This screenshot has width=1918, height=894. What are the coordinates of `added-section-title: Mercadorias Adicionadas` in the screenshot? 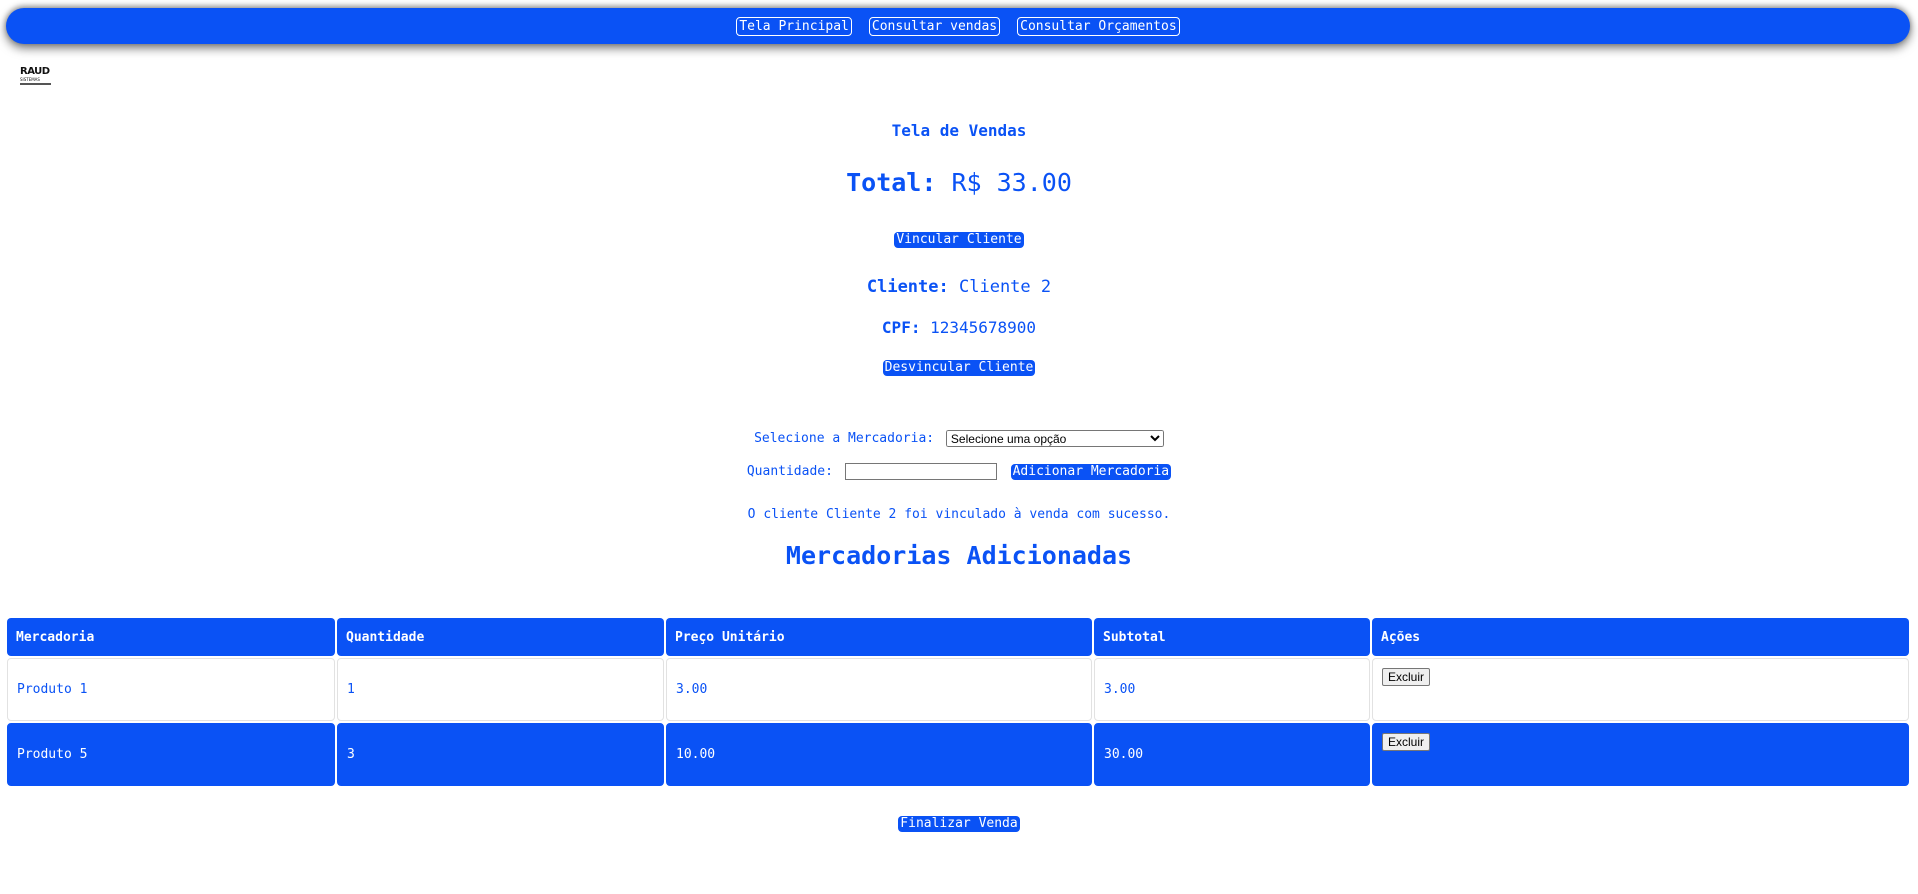 It's located at (959, 555).